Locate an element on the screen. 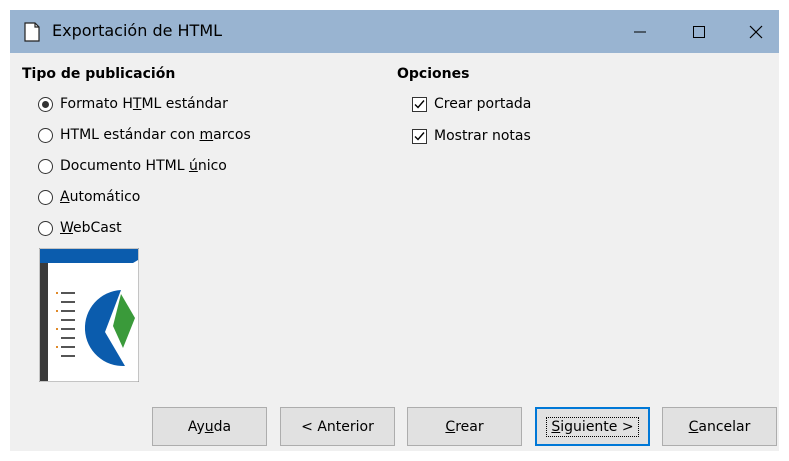 Image resolution: width=789 pixels, height=461 pixels. radio-label: Automático is located at coordinates (100, 197).